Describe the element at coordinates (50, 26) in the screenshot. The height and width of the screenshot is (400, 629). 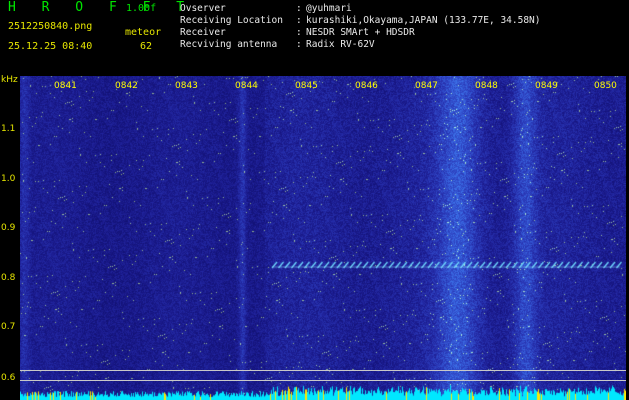
I see `file-name: 2512250840.png` at that location.